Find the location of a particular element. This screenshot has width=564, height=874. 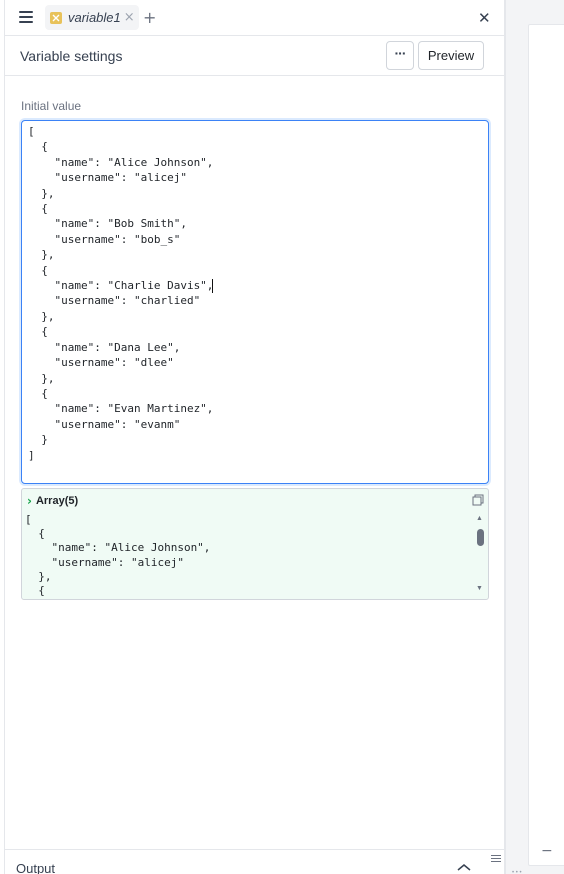

tab-label: variable1 is located at coordinates (94, 17).